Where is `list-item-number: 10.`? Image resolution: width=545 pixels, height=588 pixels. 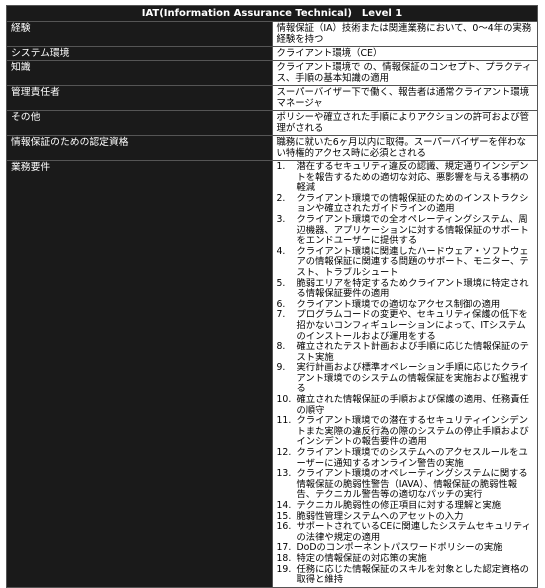
list-item-number: 10. is located at coordinates (284, 400).